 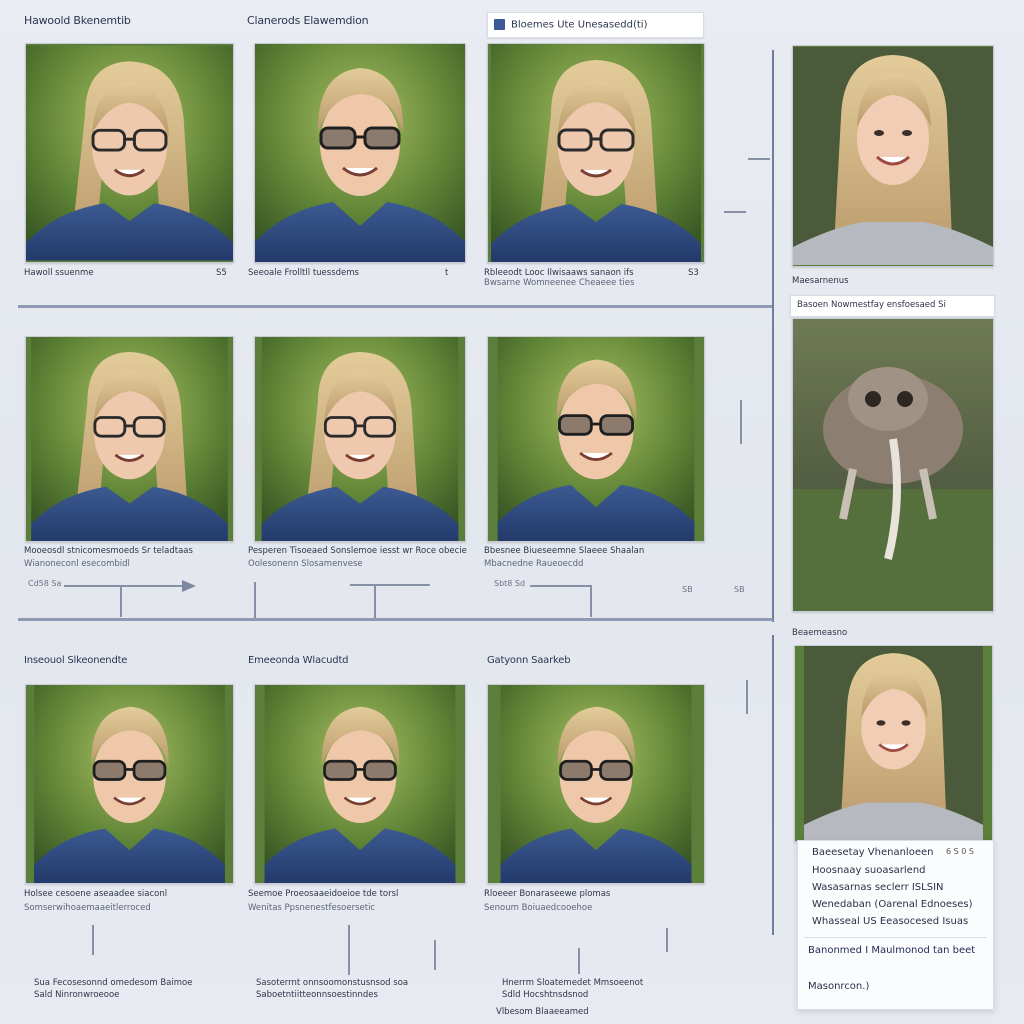 What do you see at coordinates (113, 983) in the screenshot?
I see `foot-caption-1a: Sua Fecosesonnd omedesom Baimoe` at bounding box center [113, 983].